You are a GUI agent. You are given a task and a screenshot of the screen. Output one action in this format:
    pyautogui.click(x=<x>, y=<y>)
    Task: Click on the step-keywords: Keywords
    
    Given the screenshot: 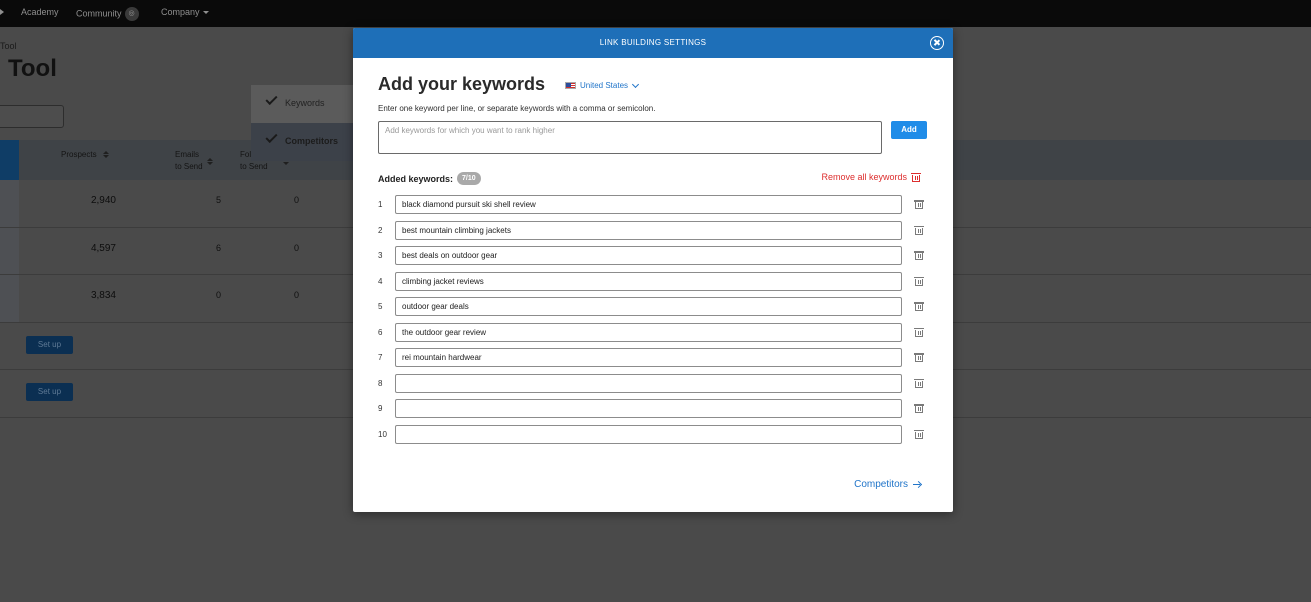 What is the action you would take?
    pyautogui.click(x=302, y=104)
    